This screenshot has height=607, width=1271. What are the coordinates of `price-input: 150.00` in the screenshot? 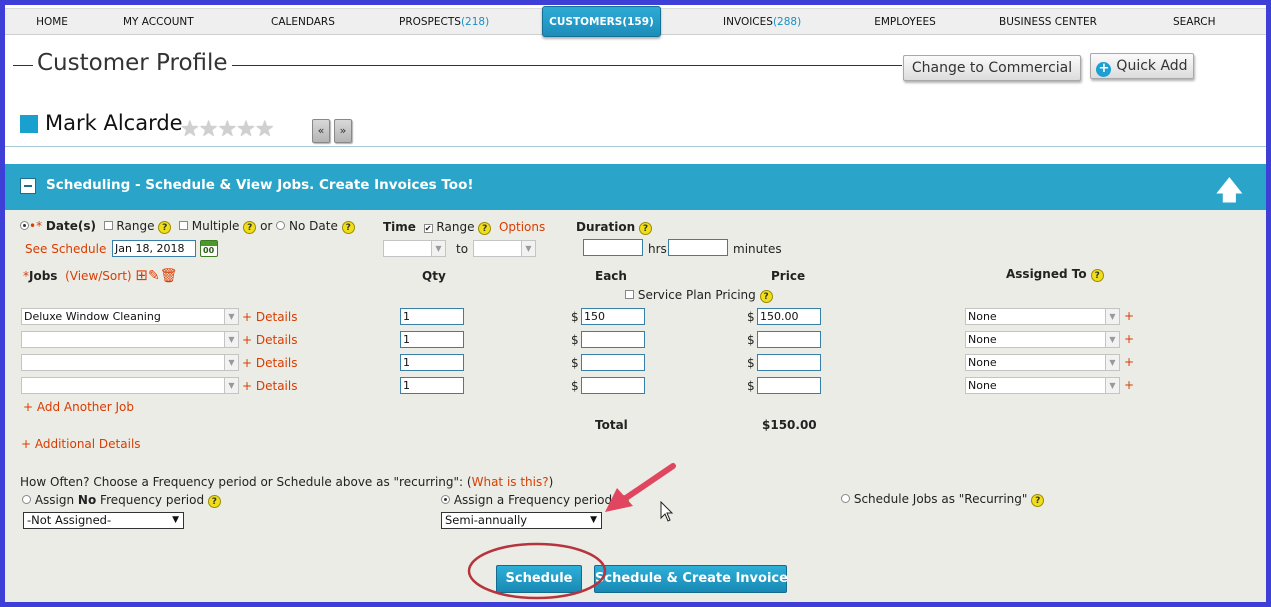 It's located at (789, 316).